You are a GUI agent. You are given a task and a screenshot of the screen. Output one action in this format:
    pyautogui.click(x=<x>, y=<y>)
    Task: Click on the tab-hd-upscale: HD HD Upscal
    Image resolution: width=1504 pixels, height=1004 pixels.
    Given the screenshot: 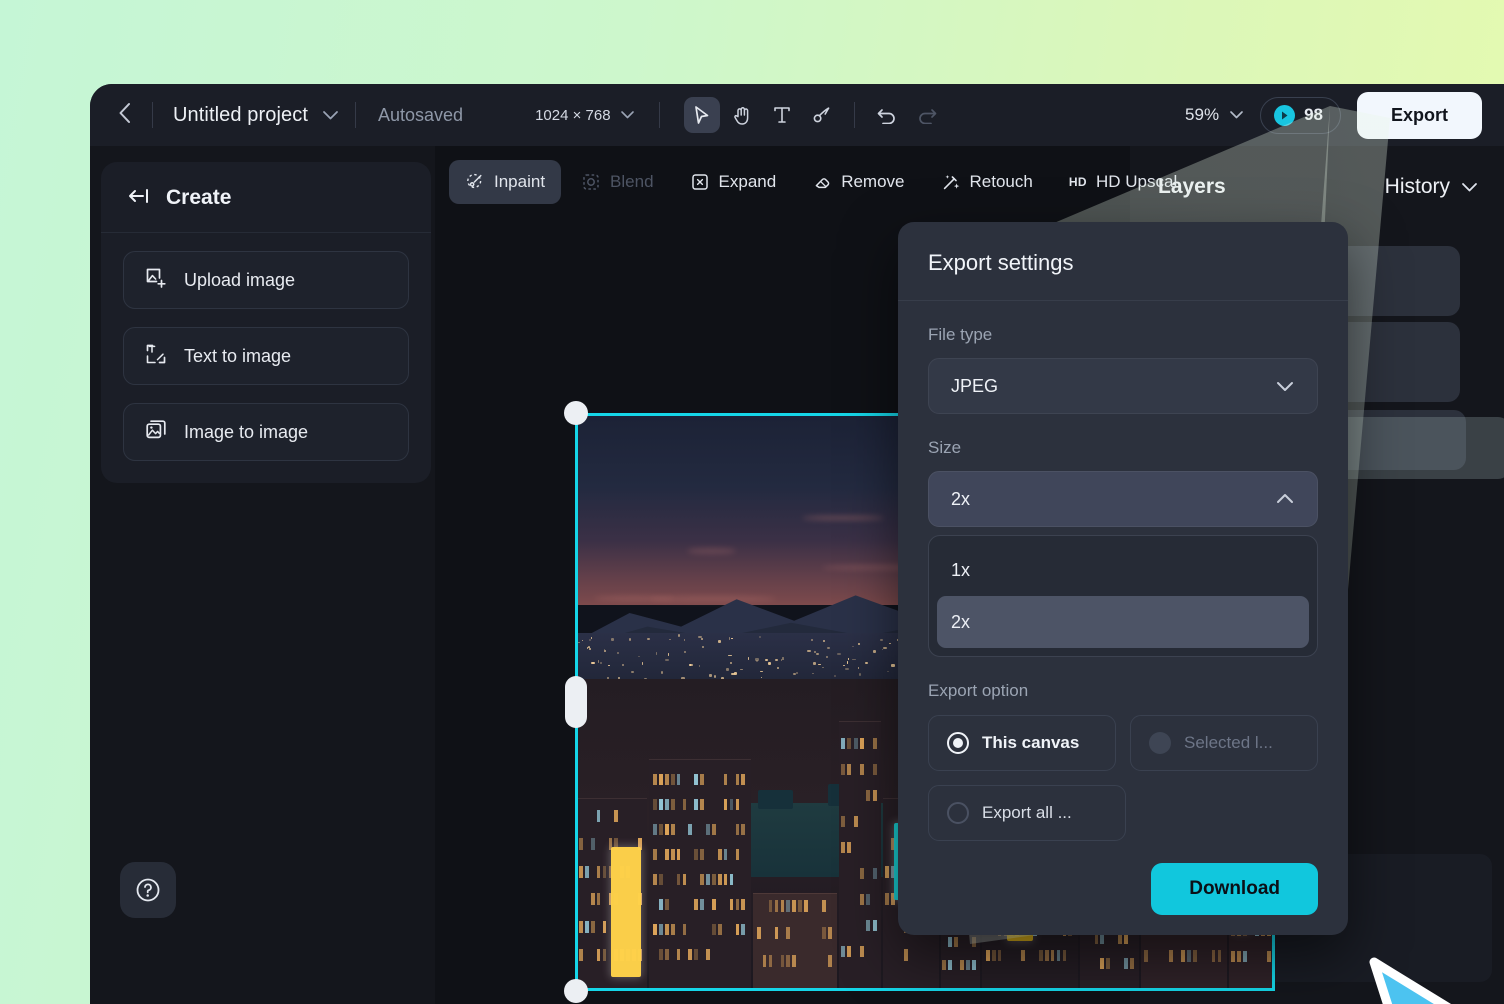 What is the action you would take?
    pyautogui.click(x=1123, y=182)
    